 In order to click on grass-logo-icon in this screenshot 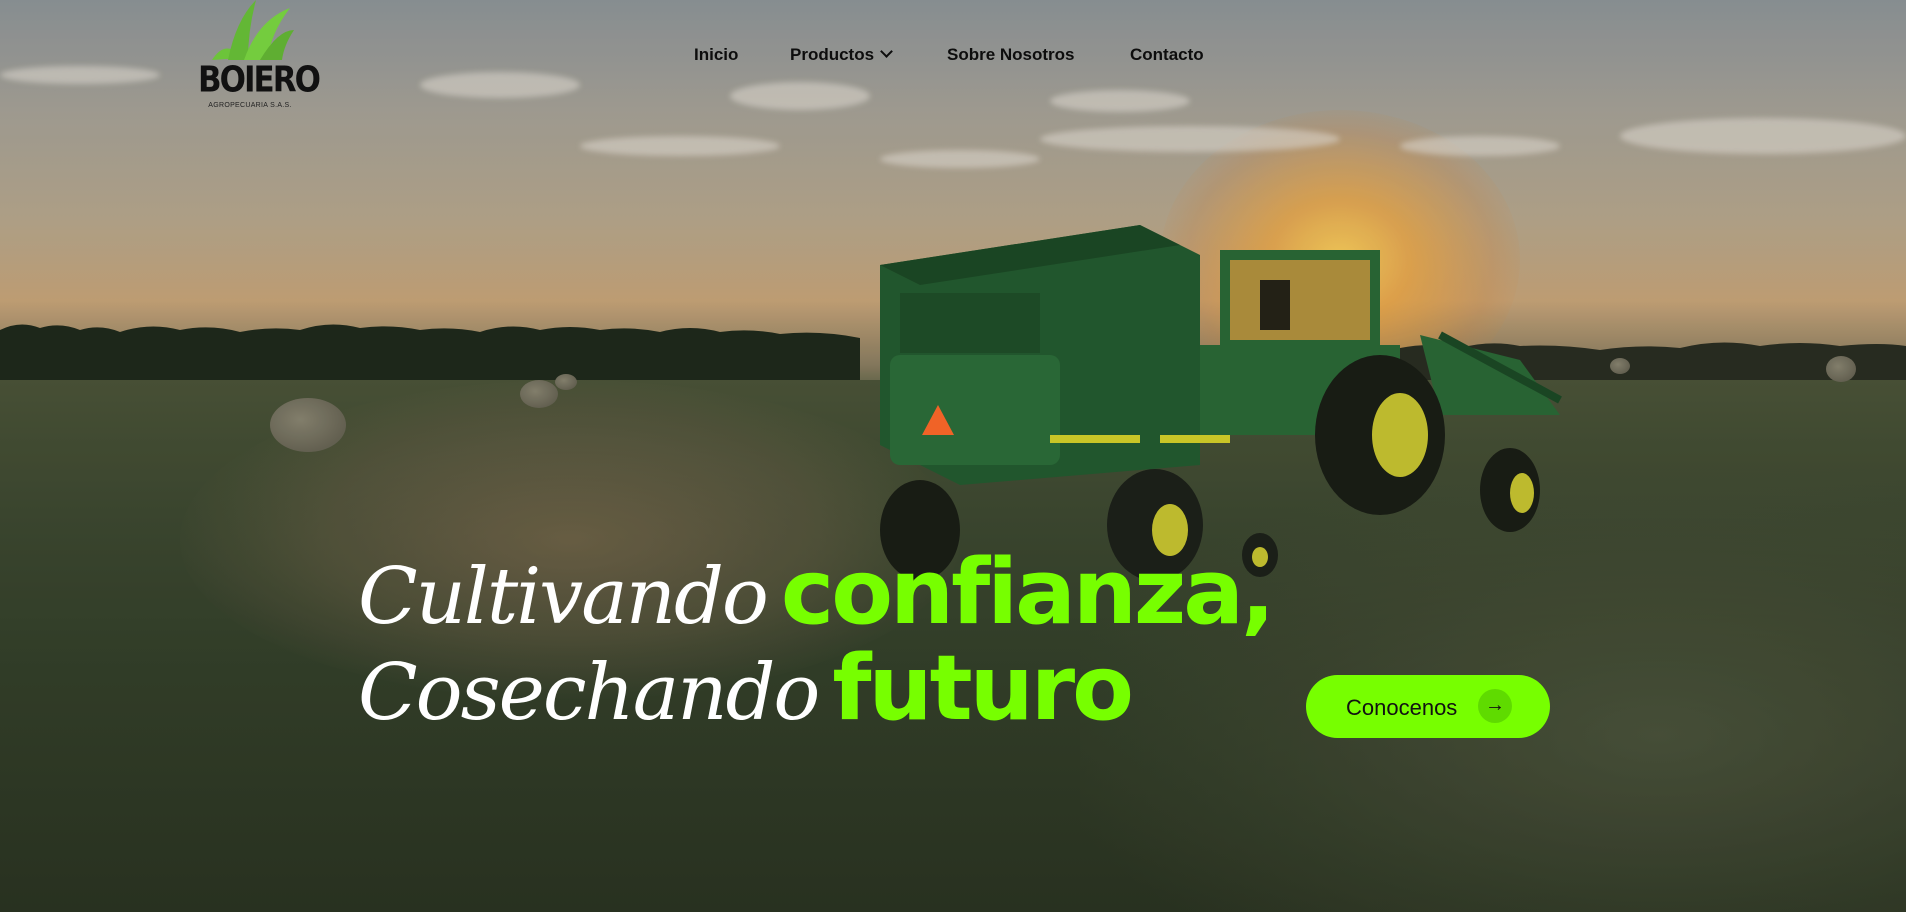, I will do `click(253, 30)`.